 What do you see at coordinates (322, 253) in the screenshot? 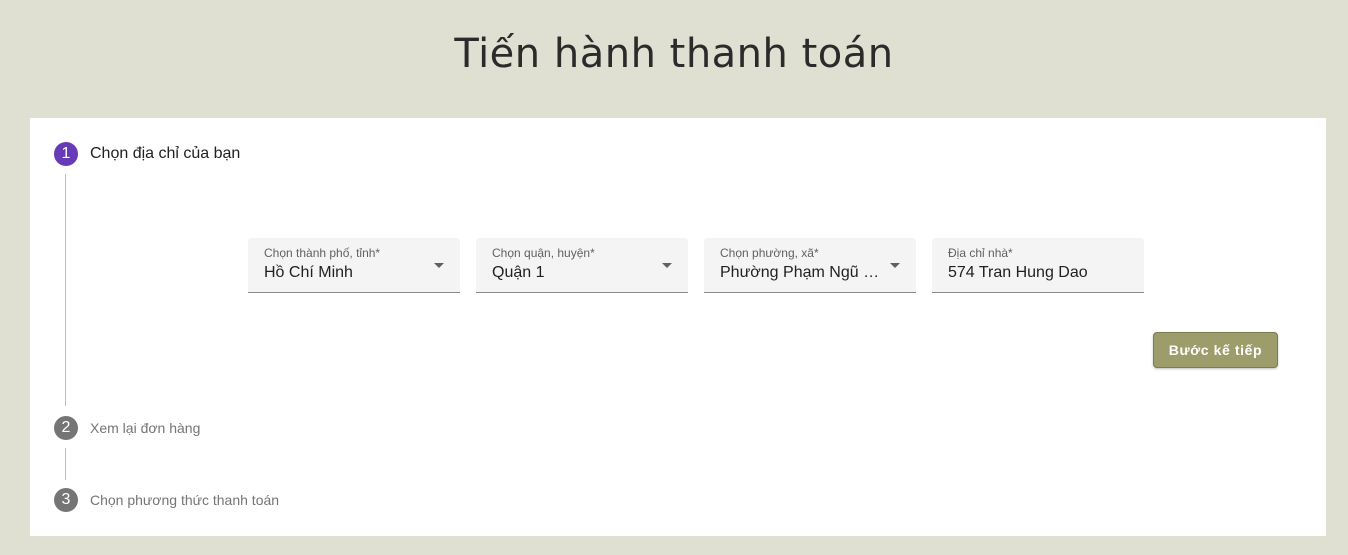
I see `city-select-label: Chọn thành phố, tỉnh*` at bounding box center [322, 253].